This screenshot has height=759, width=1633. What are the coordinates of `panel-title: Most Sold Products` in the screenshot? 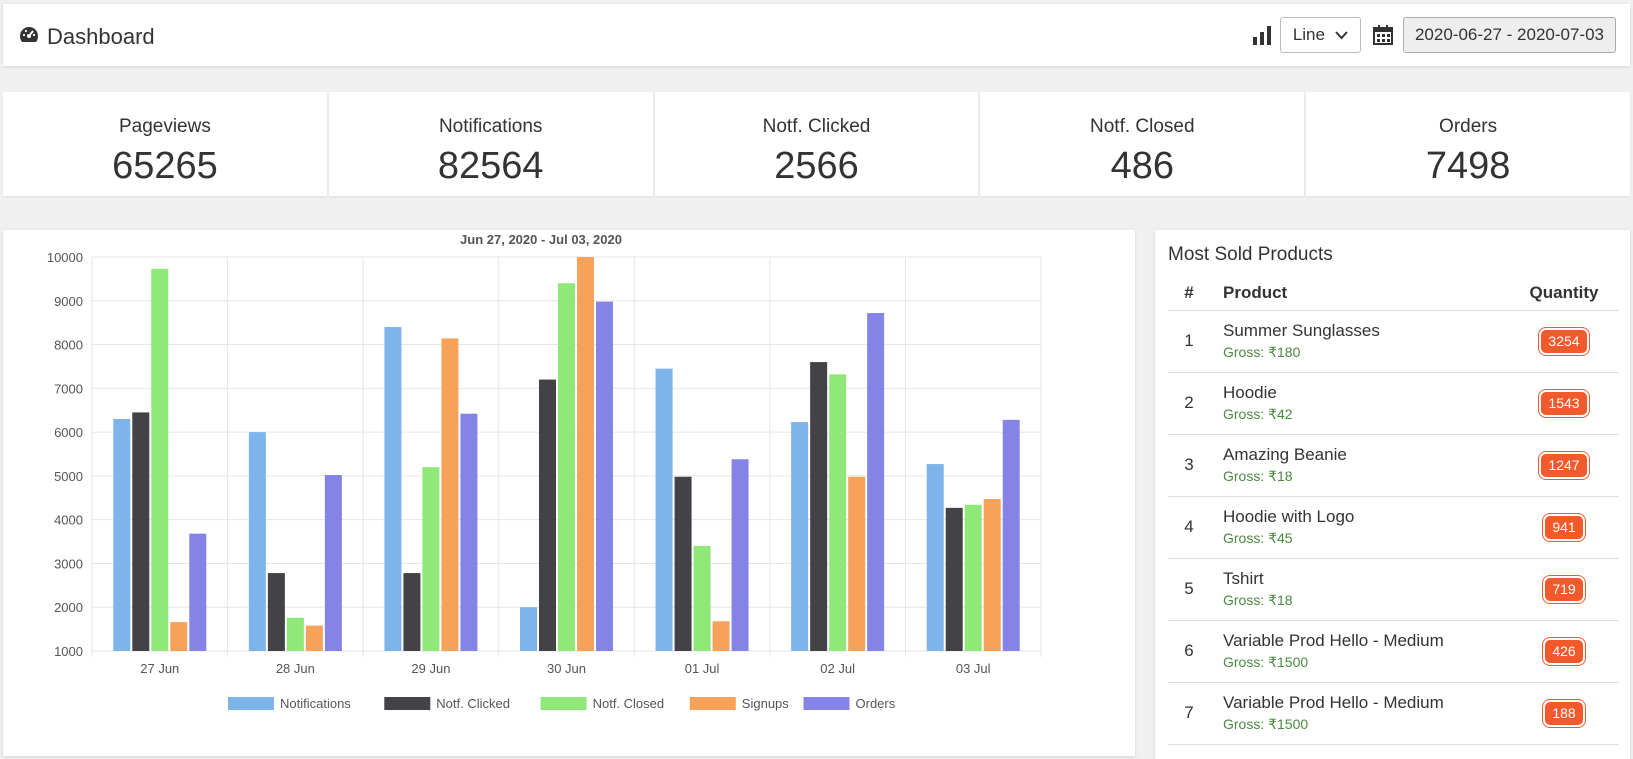 It's located at (1250, 254).